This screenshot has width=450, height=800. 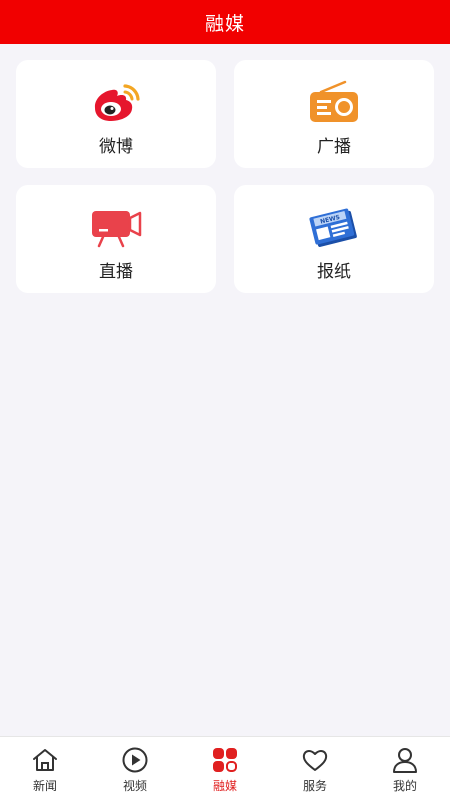 I want to click on media-card-newspaper: NEWS 报纸, so click(x=334, y=239).